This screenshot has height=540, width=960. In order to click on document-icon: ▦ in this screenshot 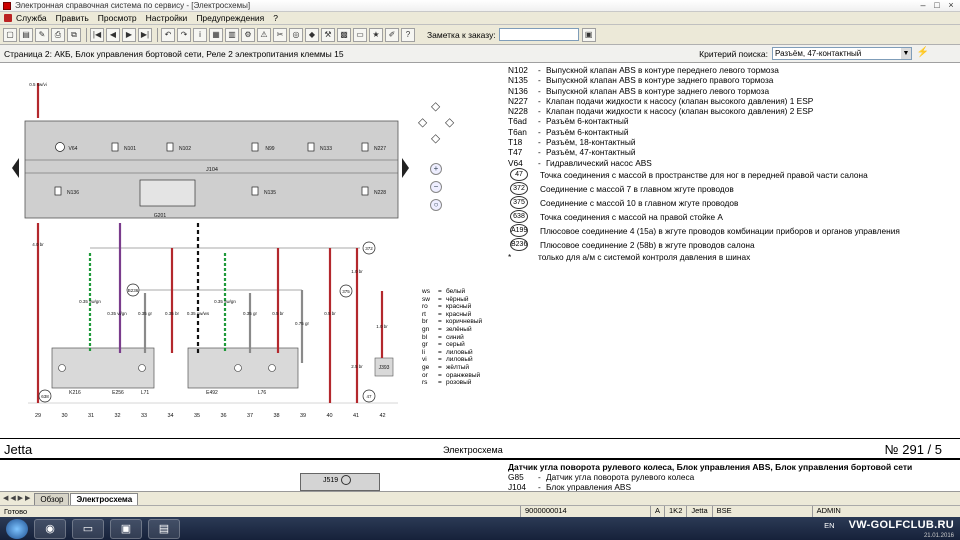, I will do `click(216, 34)`.